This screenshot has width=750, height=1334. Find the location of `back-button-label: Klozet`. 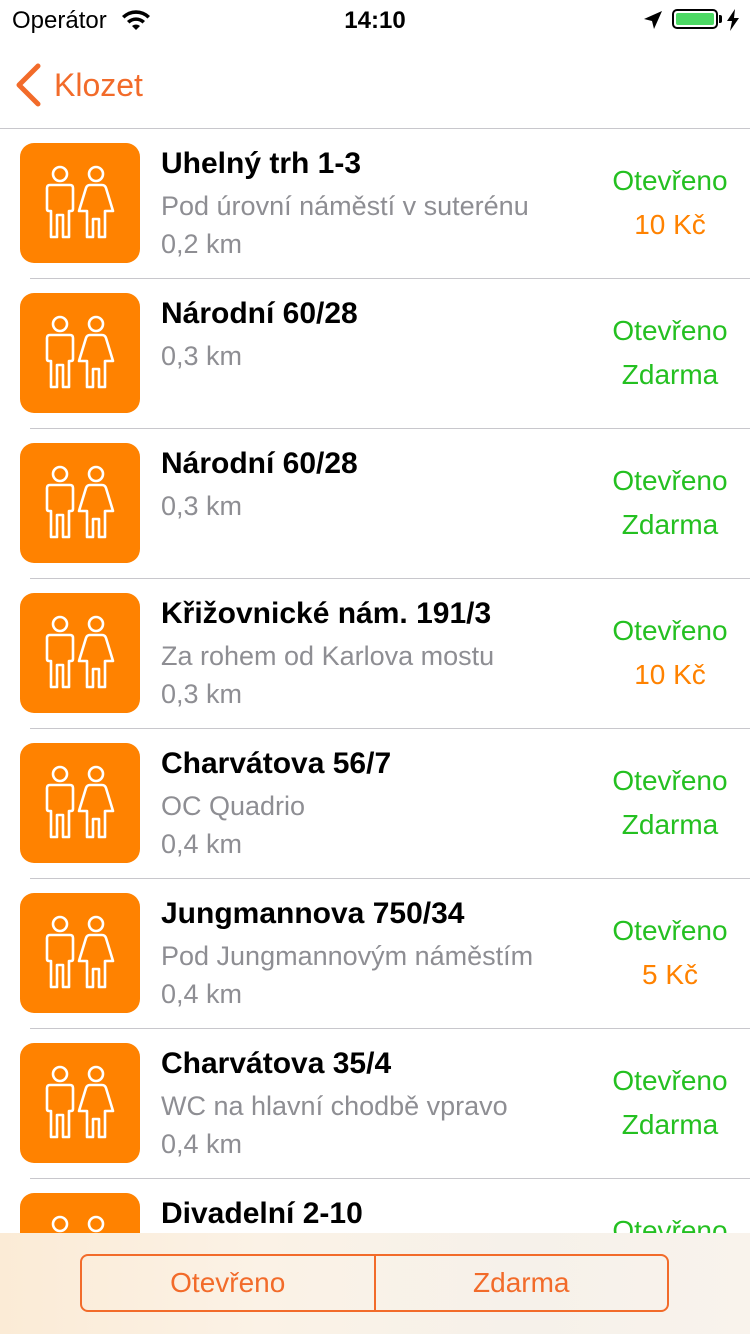

back-button-label: Klozet is located at coordinates (98, 84).